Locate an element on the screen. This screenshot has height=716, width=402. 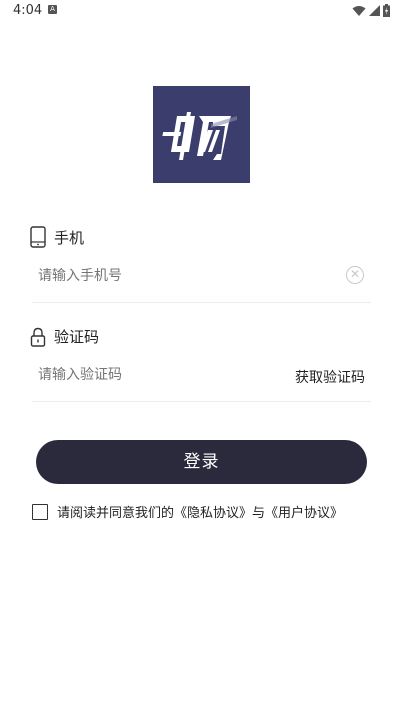
phone-divider is located at coordinates (201, 302).